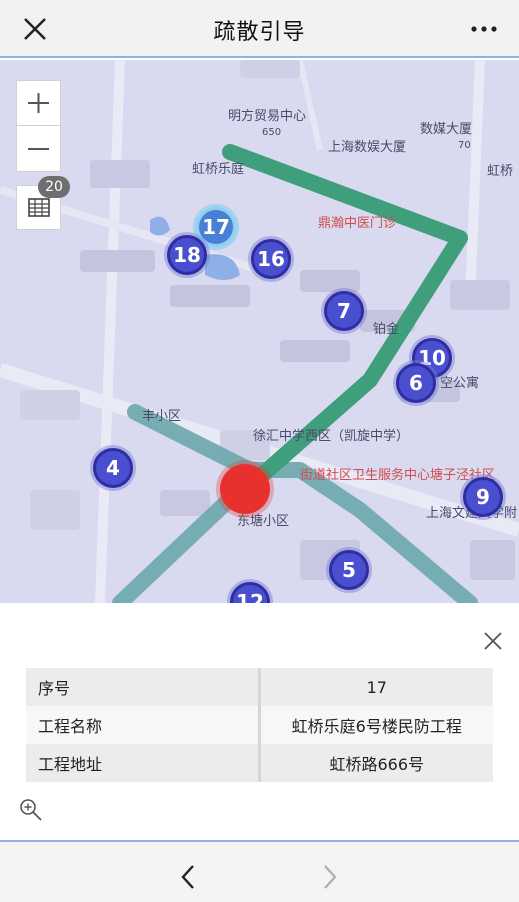 Image resolution: width=519 pixels, height=902 pixels. What do you see at coordinates (54, 187) in the screenshot?
I see `count-badge: 20` at bounding box center [54, 187].